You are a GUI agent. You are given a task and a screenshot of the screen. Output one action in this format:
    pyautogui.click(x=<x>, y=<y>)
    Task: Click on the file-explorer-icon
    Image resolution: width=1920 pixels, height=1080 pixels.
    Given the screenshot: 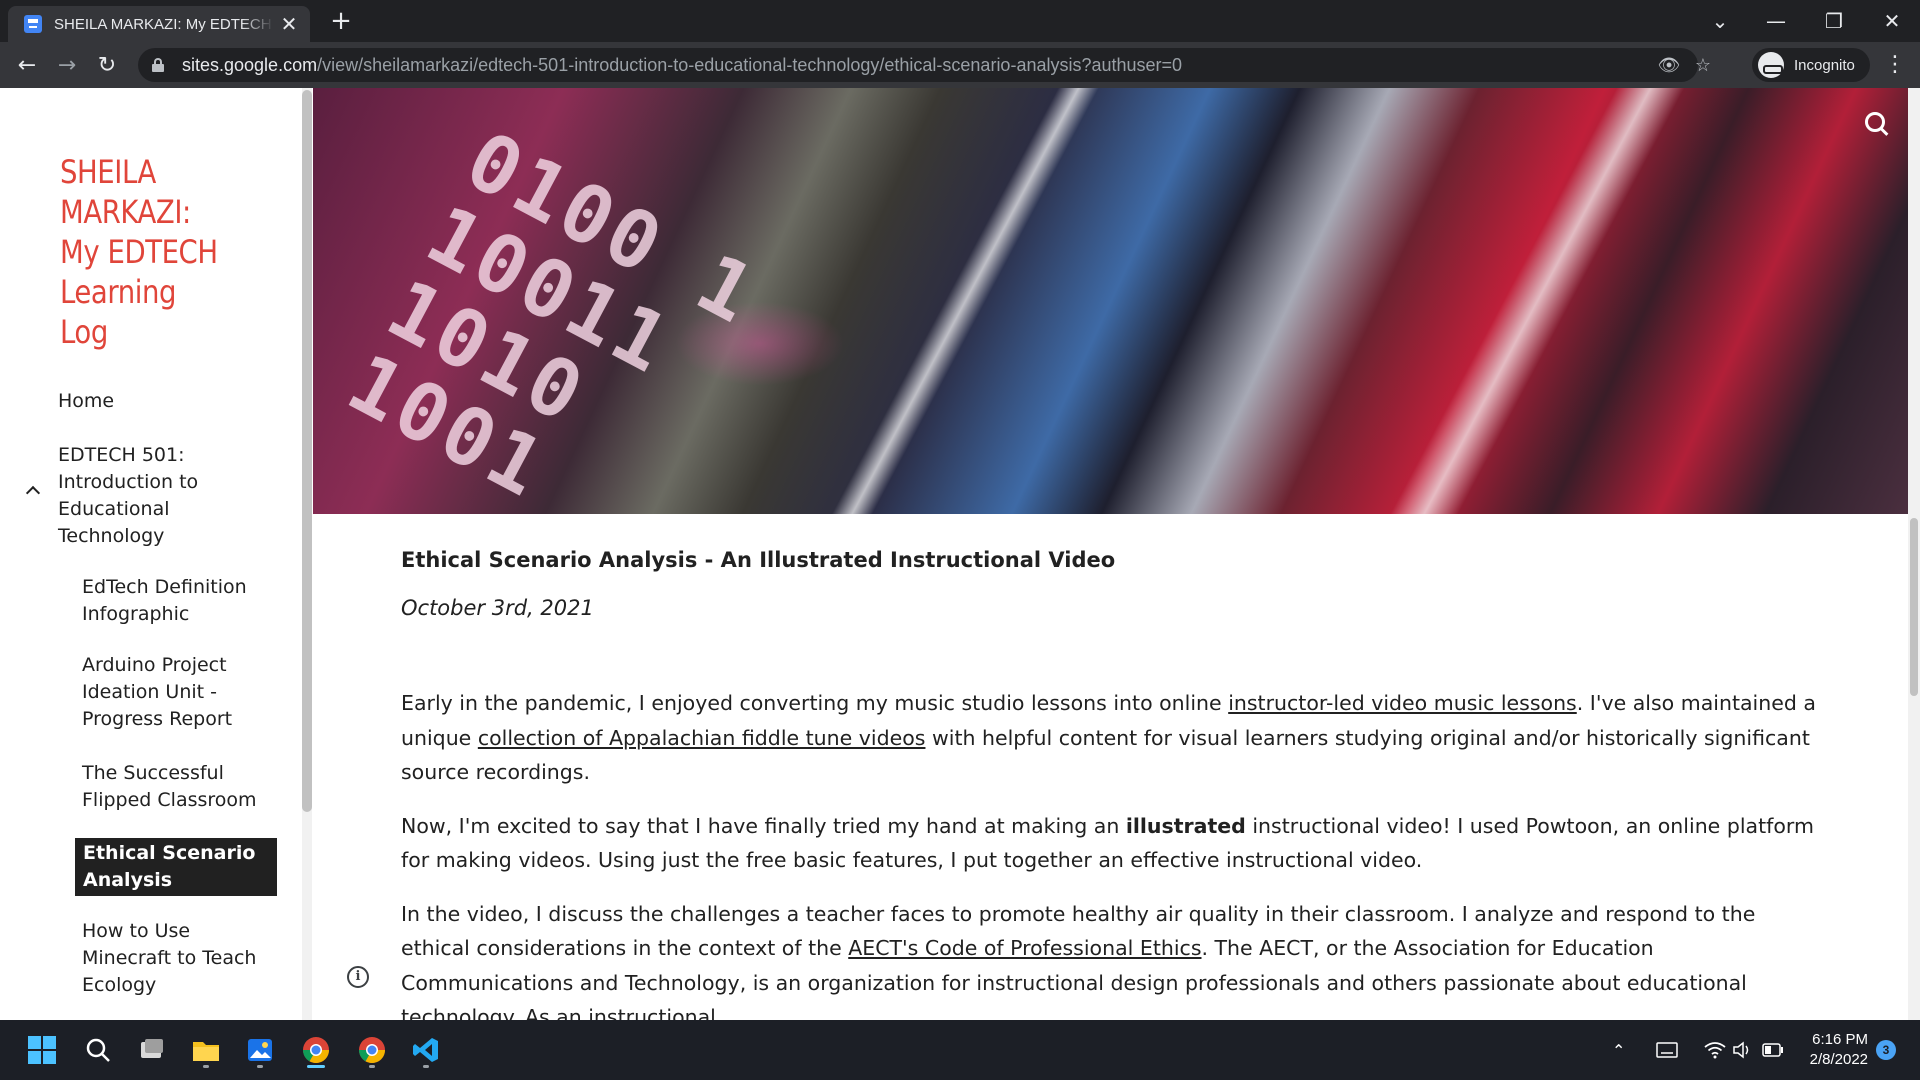 What is the action you would take?
    pyautogui.click(x=206, y=1050)
    